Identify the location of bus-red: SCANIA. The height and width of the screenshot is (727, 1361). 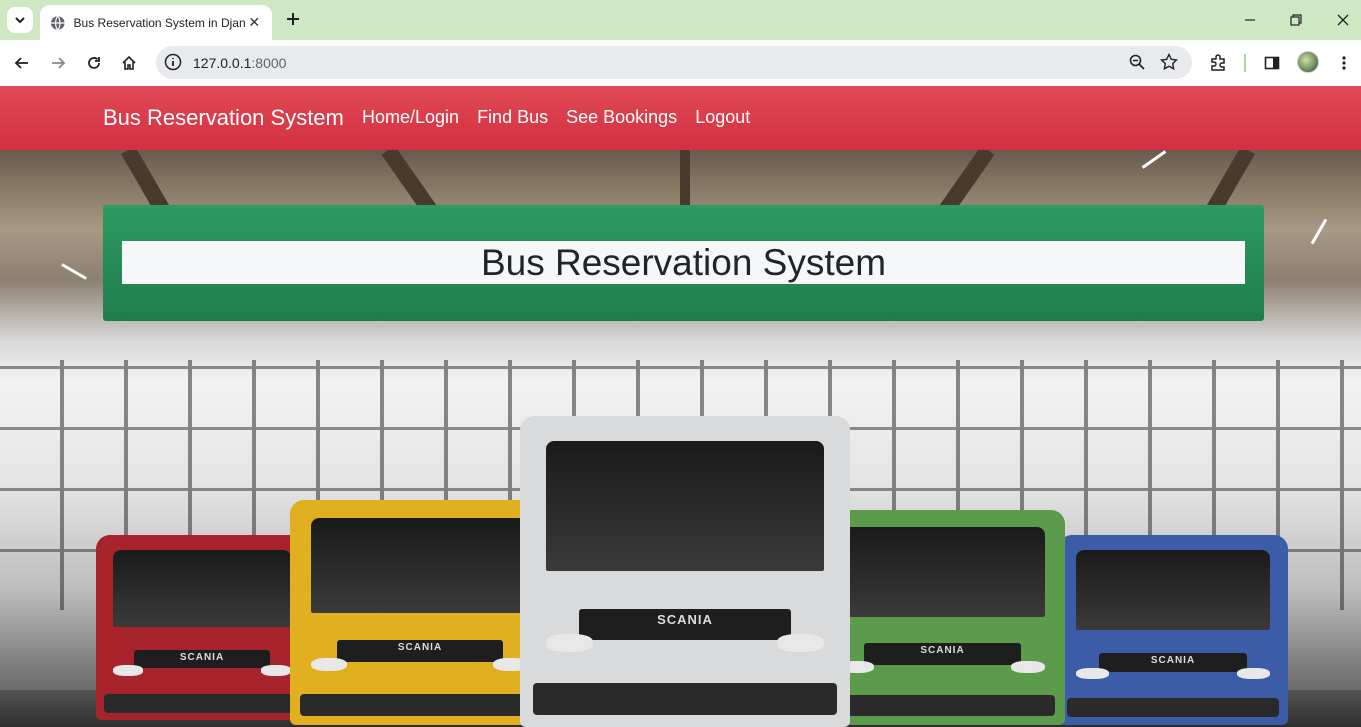
(202, 627).